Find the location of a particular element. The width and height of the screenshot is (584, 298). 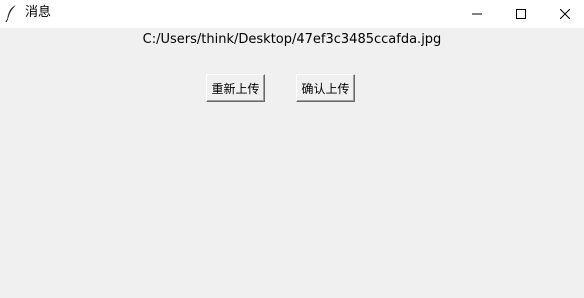

maximize-icon is located at coordinates (521, 13).